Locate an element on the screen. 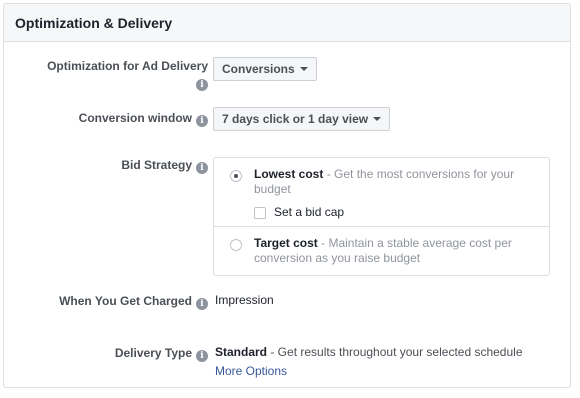  charged-label-text: When You Get Charged is located at coordinates (125, 301).